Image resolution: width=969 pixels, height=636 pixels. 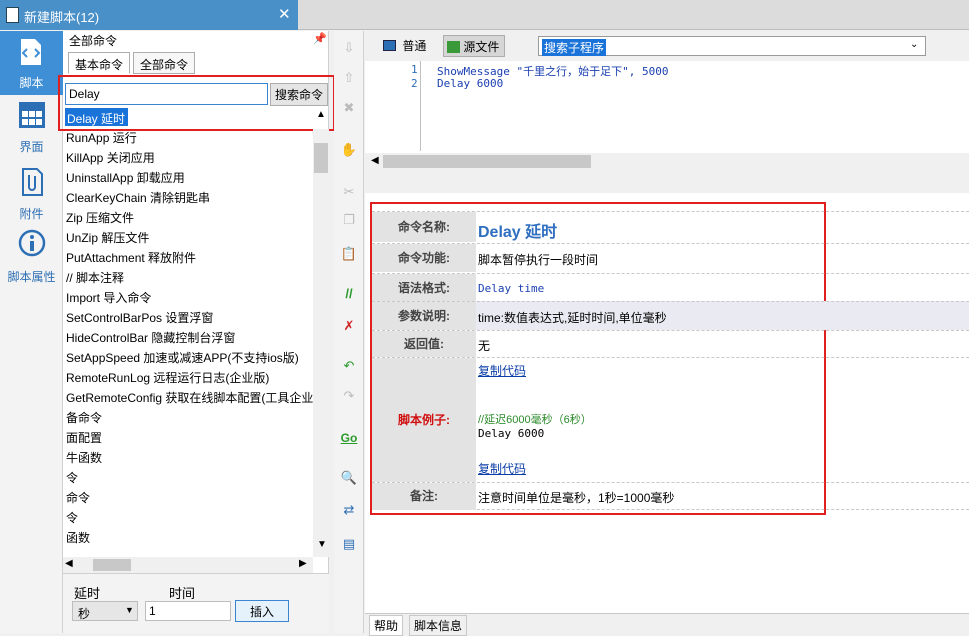 I want to click on document-icon, so click(x=12, y=15).